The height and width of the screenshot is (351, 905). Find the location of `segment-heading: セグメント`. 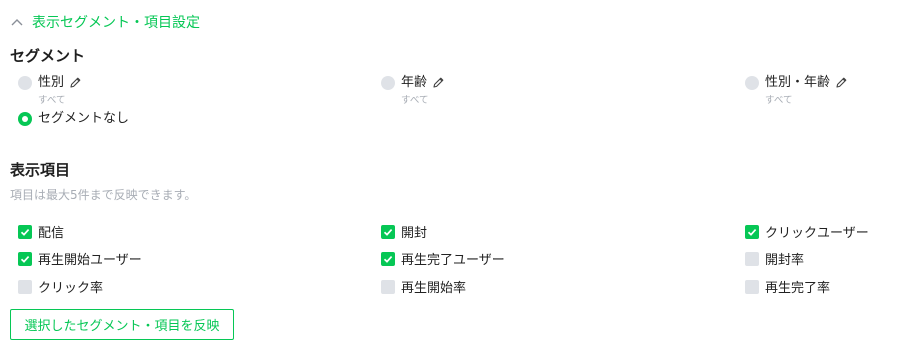

segment-heading: セグメント is located at coordinates (48, 56).